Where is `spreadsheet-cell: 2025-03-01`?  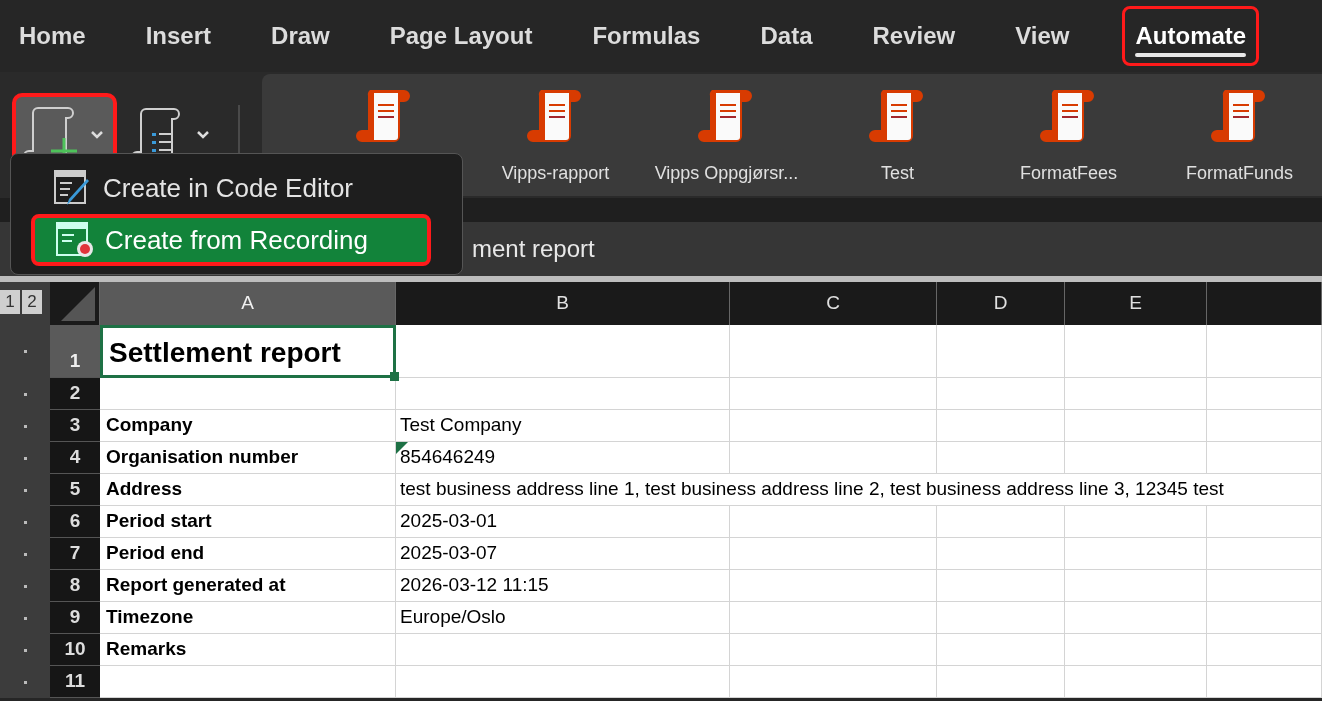
spreadsheet-cell: 2025-03-01 is located at coordinates (563, 522).